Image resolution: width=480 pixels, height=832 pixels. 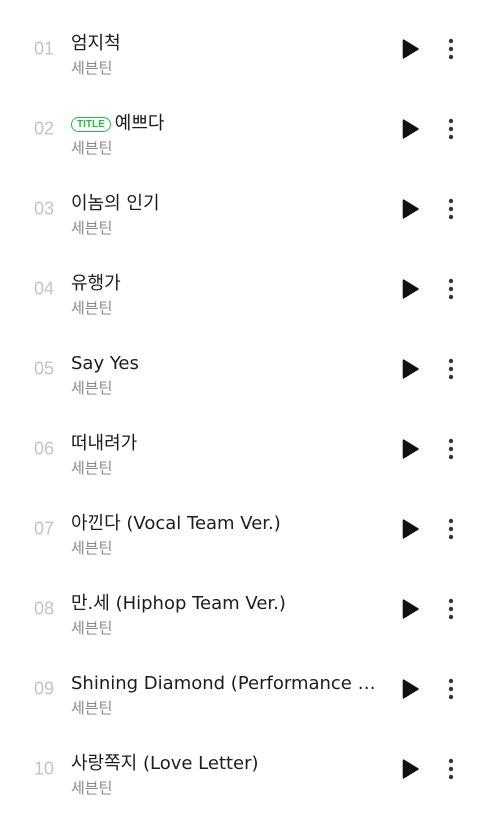 What do you see at coordinates (96, 283) in the screenshot?
I see `track-title-text: 유행가` at bounding box center [96, 283].